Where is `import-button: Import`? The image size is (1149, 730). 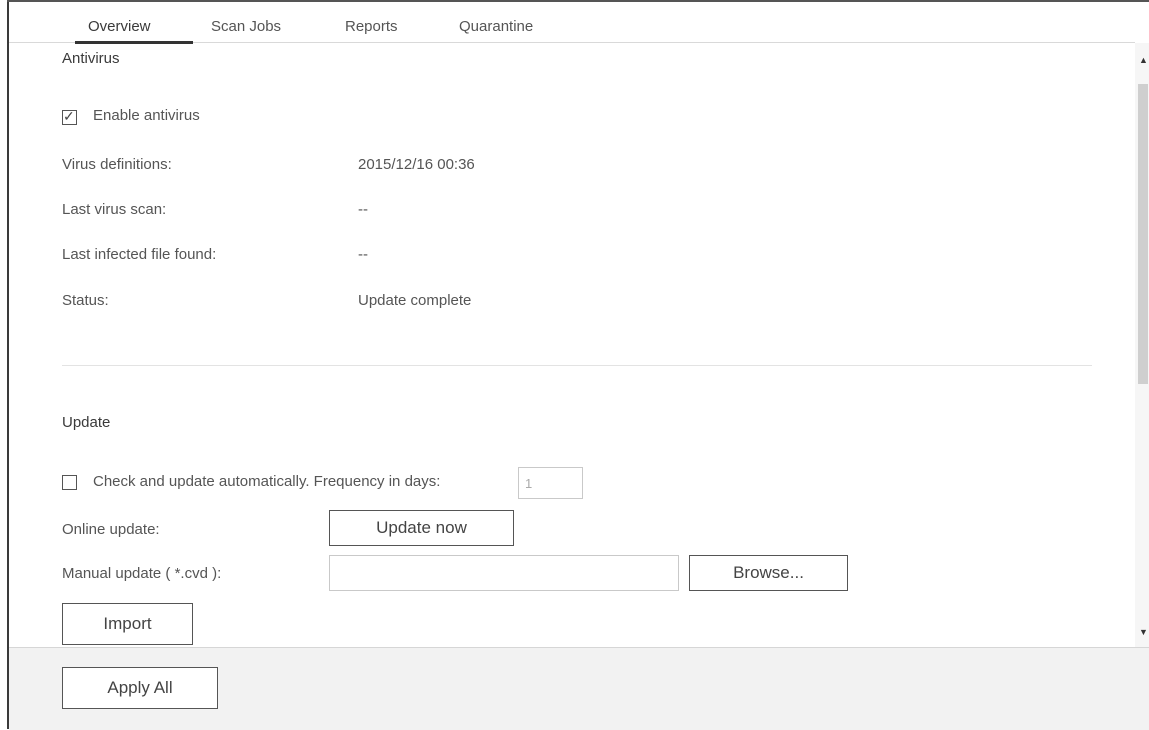 import-button: Import is located at coordinates (127, 624).